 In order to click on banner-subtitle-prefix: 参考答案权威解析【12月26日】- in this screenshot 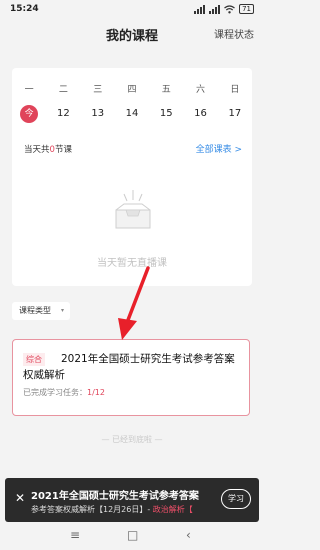, I will do `click(92, 509)`.